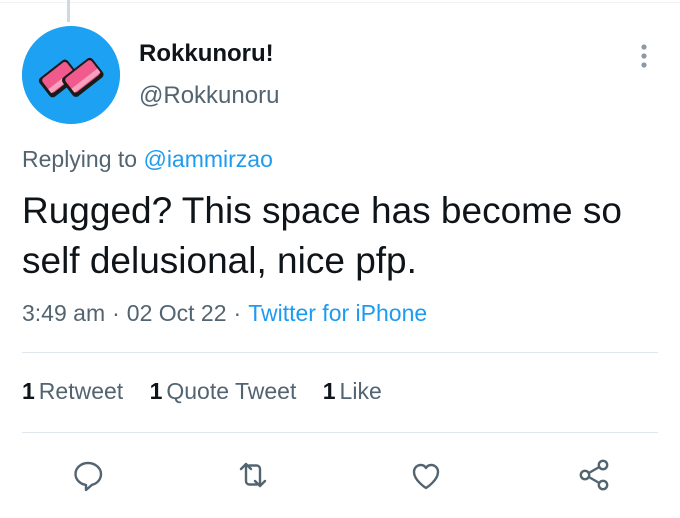  What do you see at coordinates (88, 475) in the screenshot?
I see `reply-icon` at bounding box center [88, 475].